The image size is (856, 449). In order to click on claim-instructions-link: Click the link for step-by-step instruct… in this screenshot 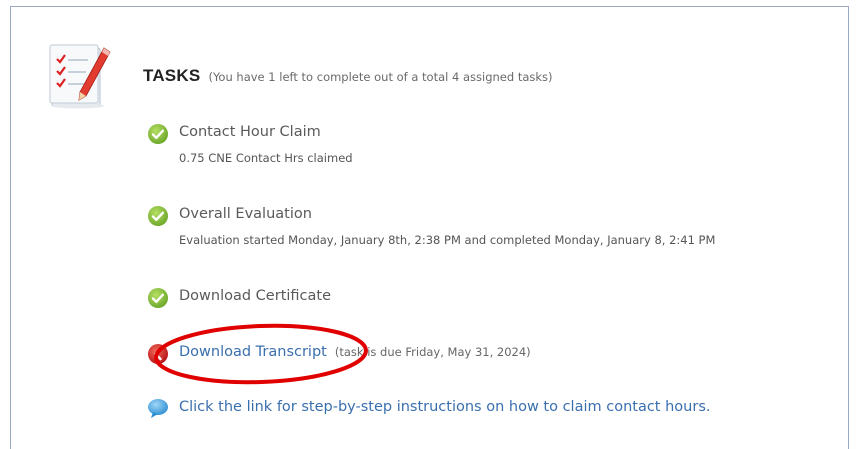, I will do `click(444, 407)`.